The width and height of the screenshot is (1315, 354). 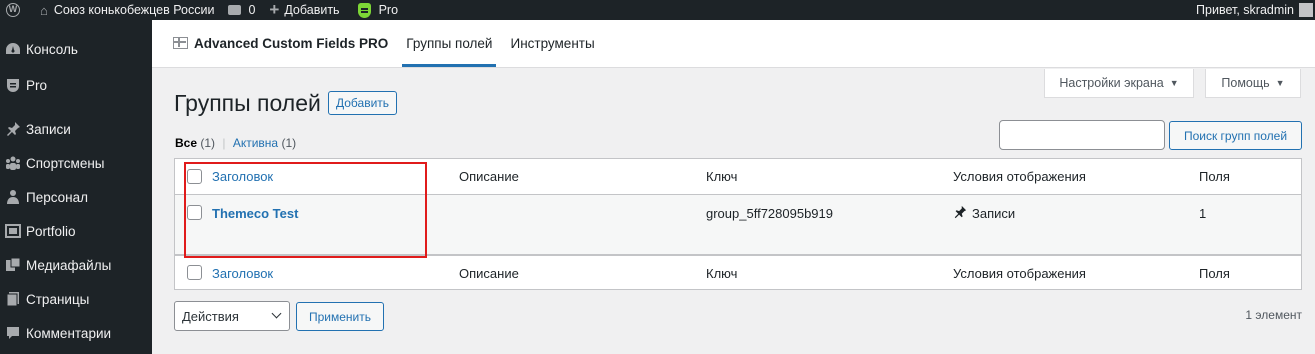 I want to click on select-all-checkbox, so click(x=194, y=176).